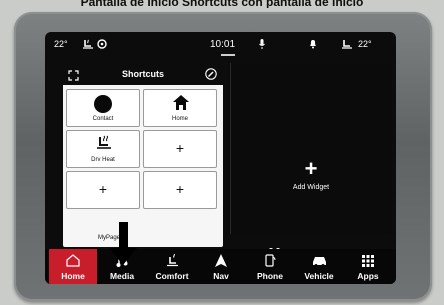 The image size is (444, 305). I want to click on heated-seat-status-icon, so click(88, 46).